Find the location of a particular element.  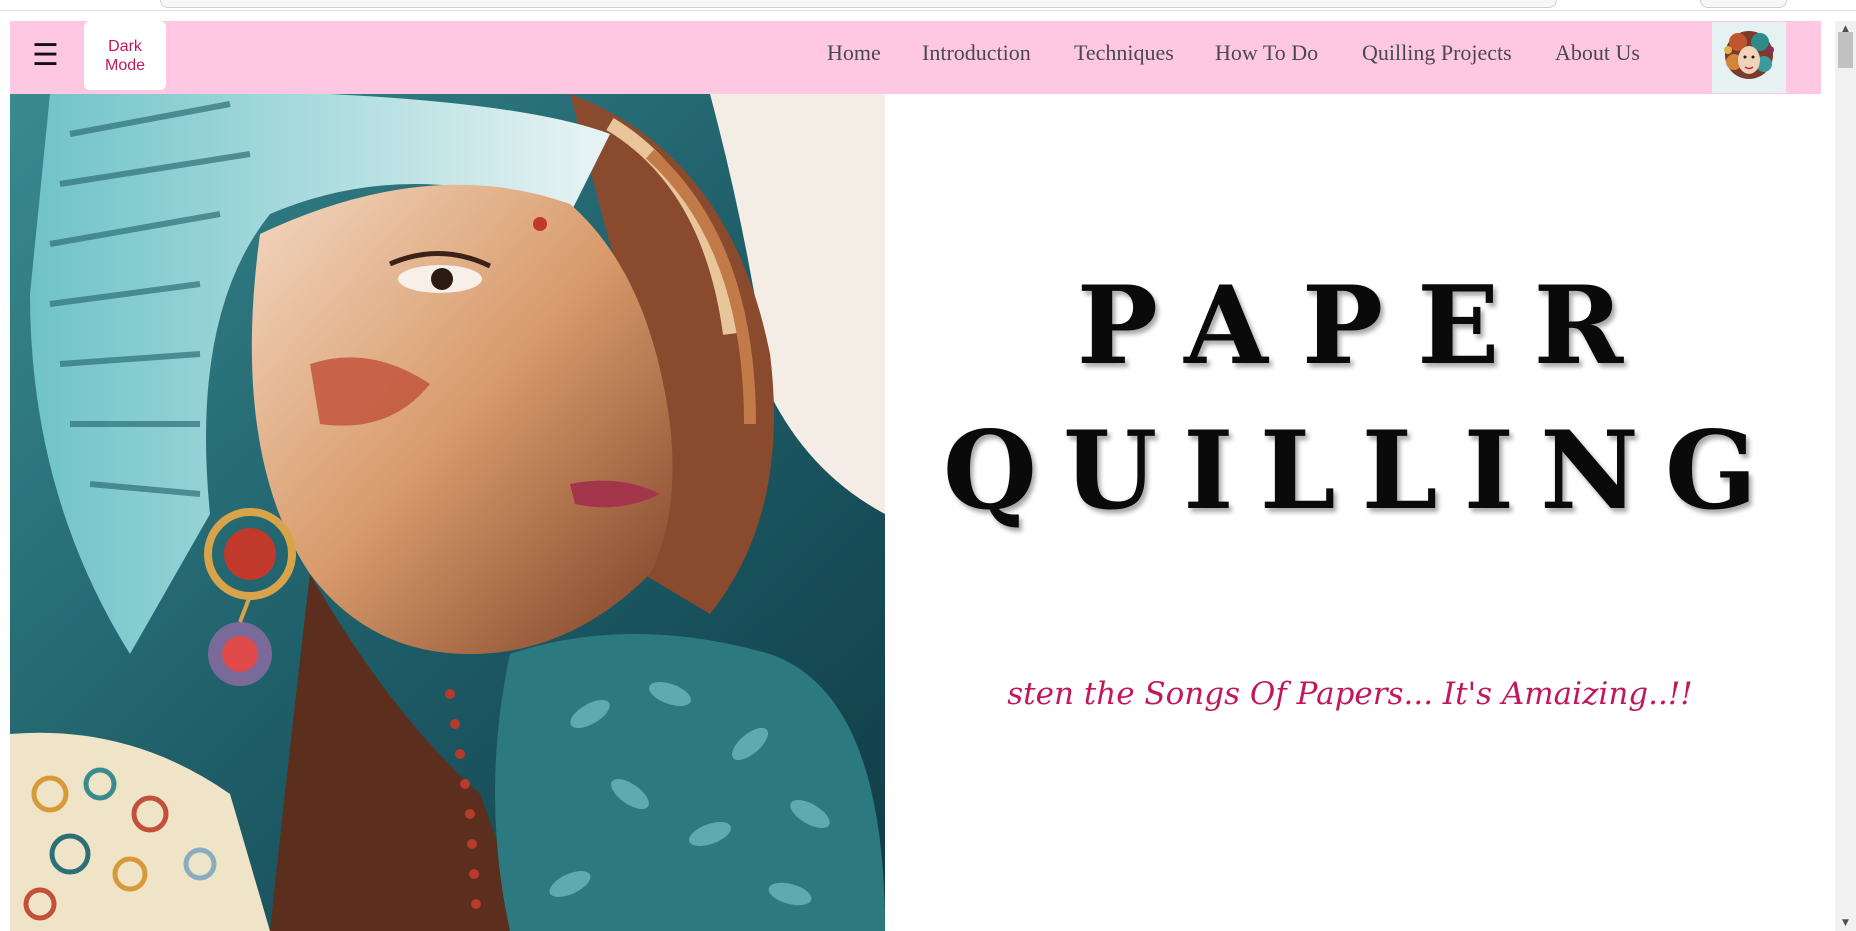

nav-link-quilling-projects: Quilling Projects is located at coordinates (1437, 53).